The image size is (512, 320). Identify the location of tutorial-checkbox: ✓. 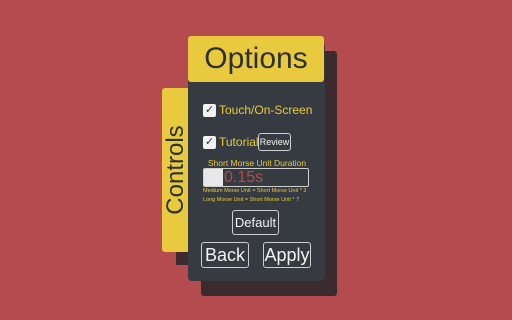
(209, 142).